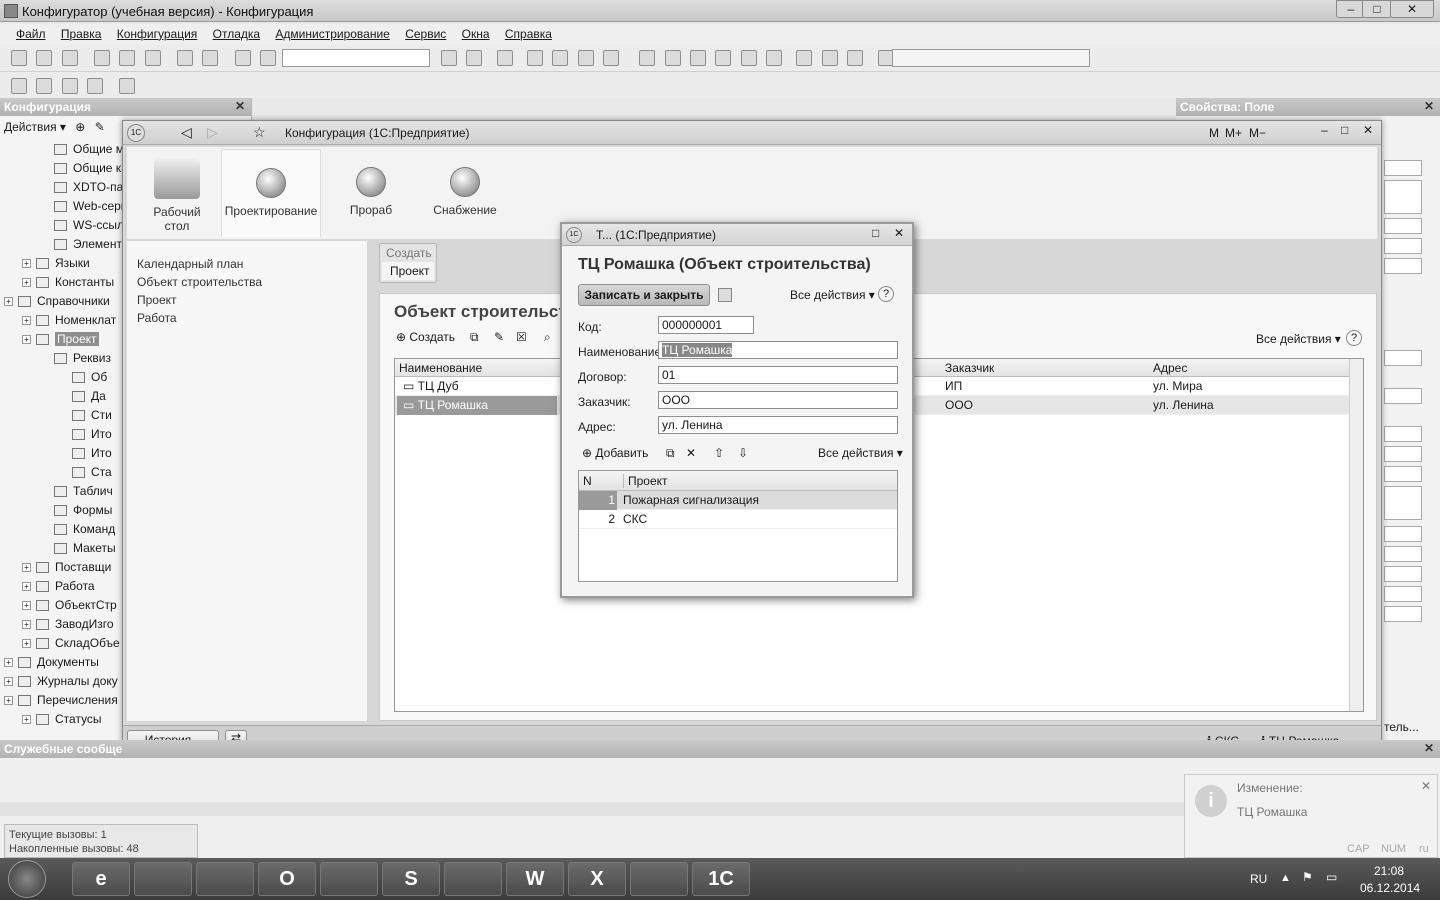 The height and width of the screenshot is (900, 1440). Describe the element at coordinates (721, 879) in the screenshot. I see `taskbar-app-button: 1С` at that location.